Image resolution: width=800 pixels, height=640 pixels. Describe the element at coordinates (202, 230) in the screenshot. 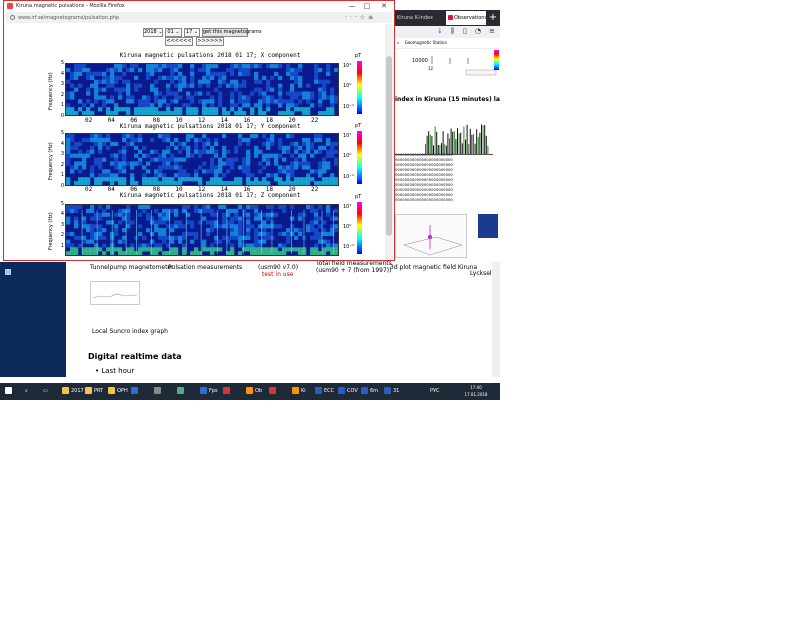

I see `spectrogram-image` at that location.